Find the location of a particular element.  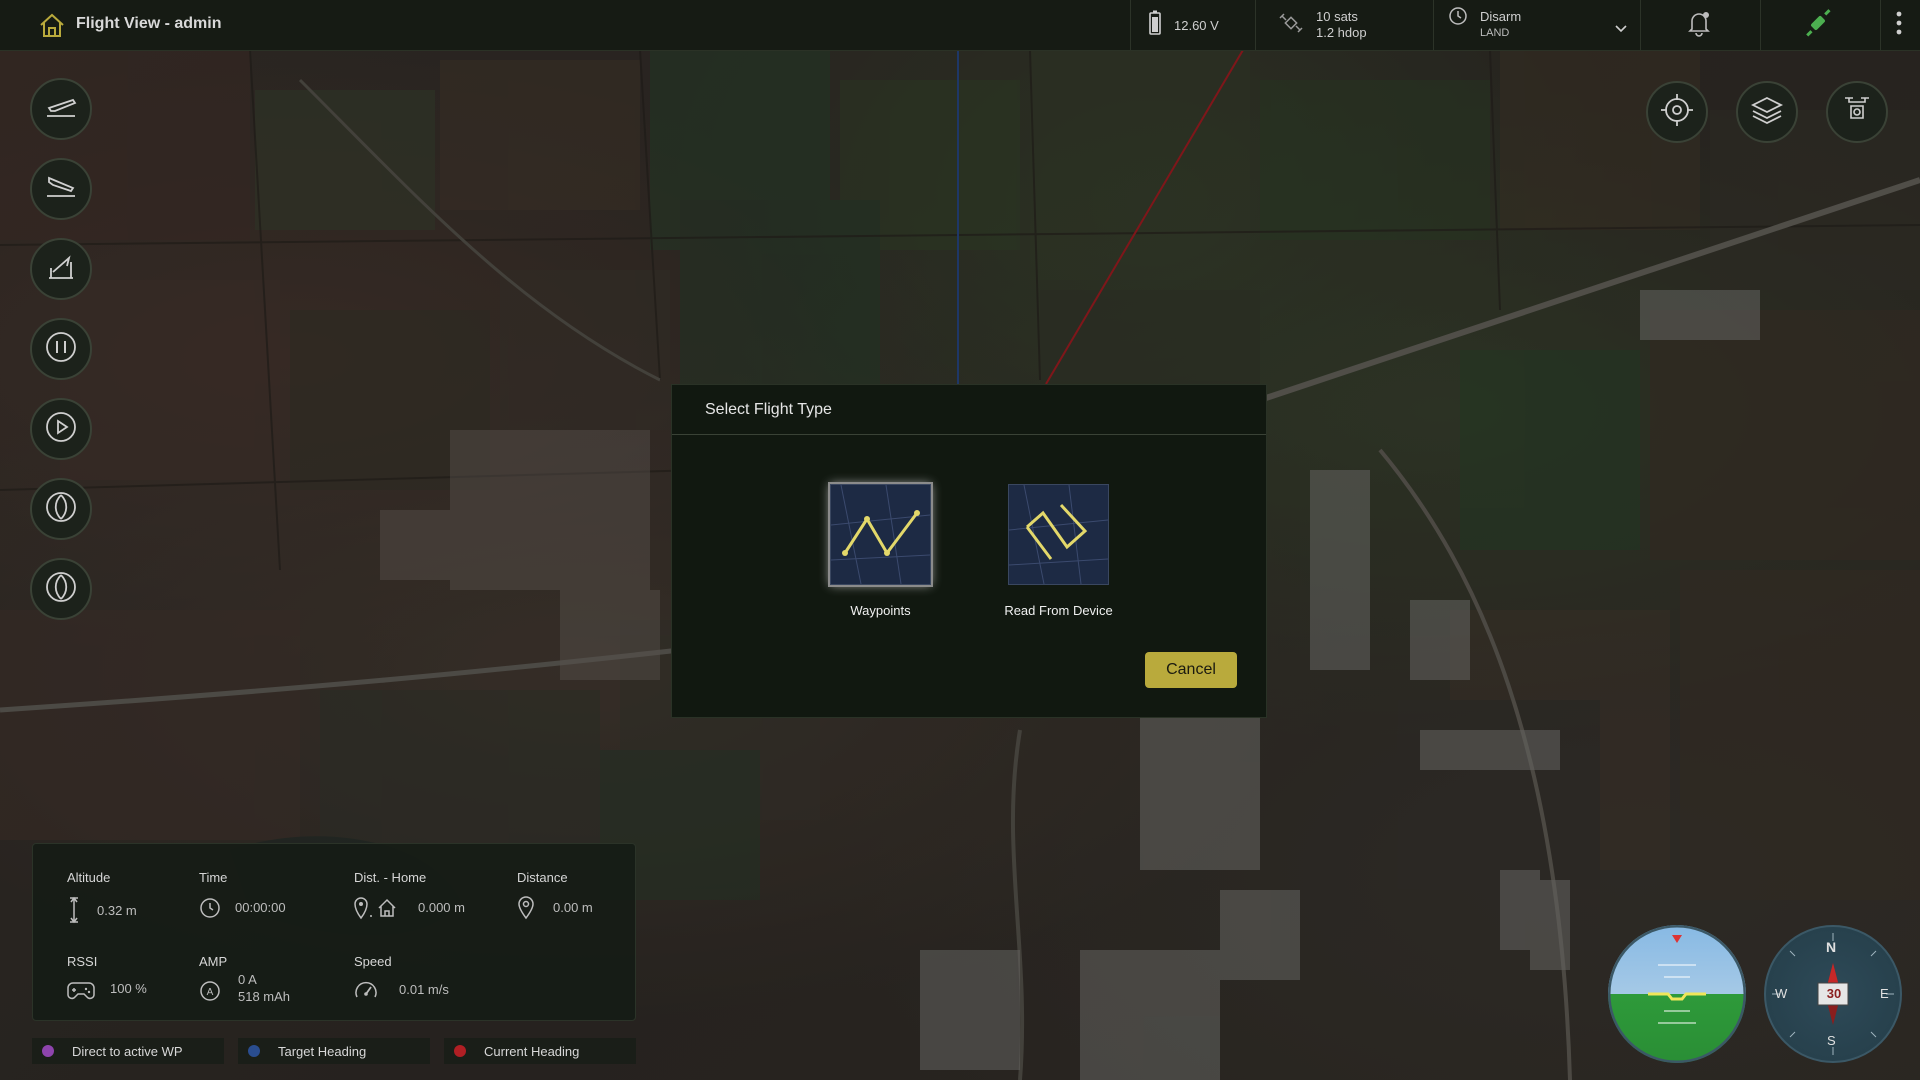

amp-current-value: 0 A is located at coordinates (247, 979).